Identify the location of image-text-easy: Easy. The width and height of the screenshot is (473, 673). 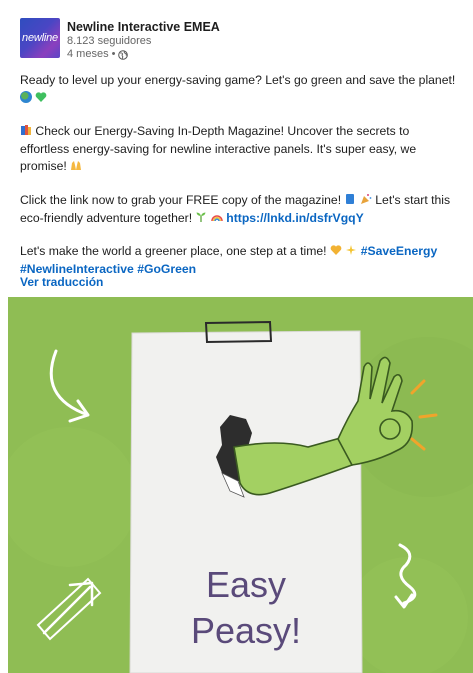
(246, 584).